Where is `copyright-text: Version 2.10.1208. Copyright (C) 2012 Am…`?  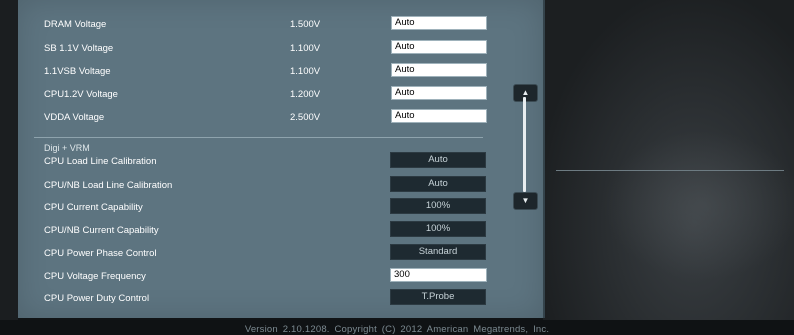
copyright-text: Version 2.10.1208. Copyright (C) 2012 Am… is located at coordinates (397, 329).